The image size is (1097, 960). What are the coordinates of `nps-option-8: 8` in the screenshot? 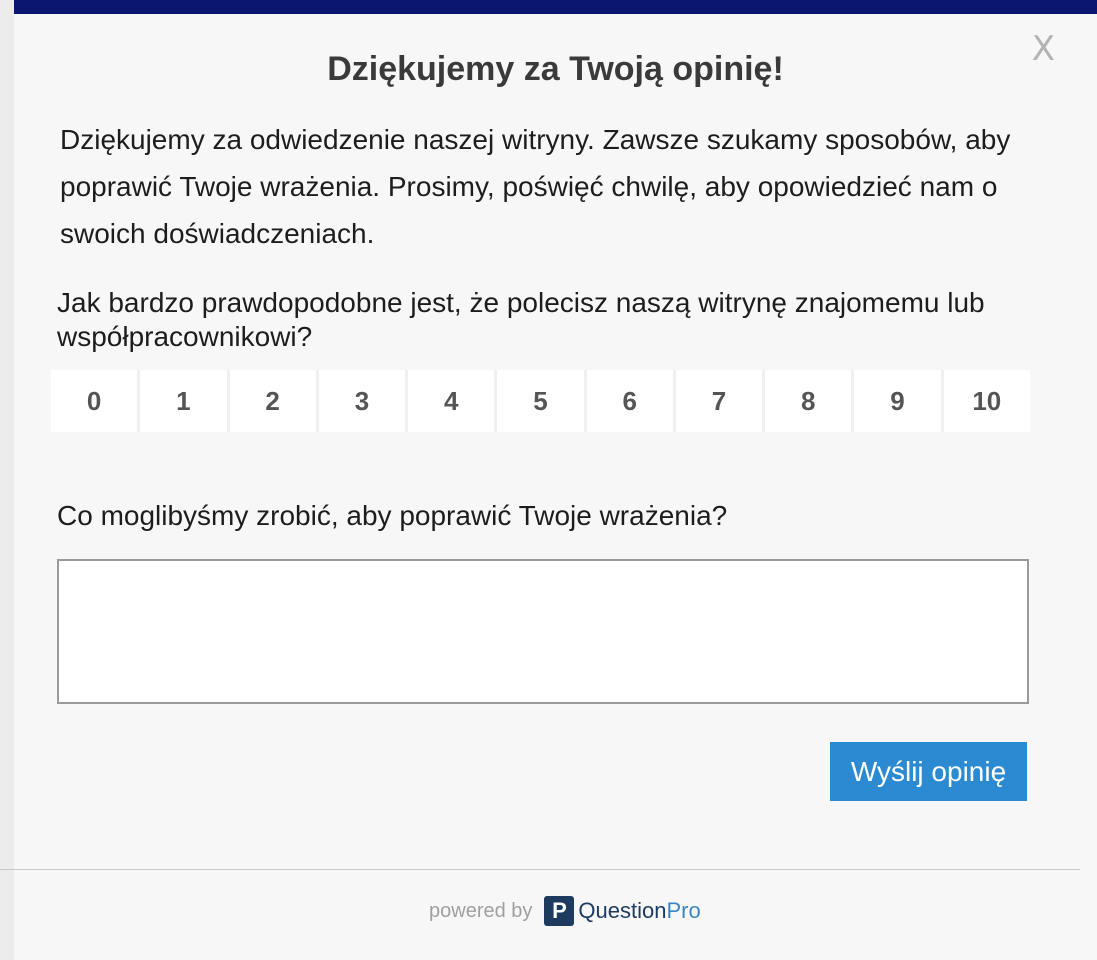 It's located at (808, 401).